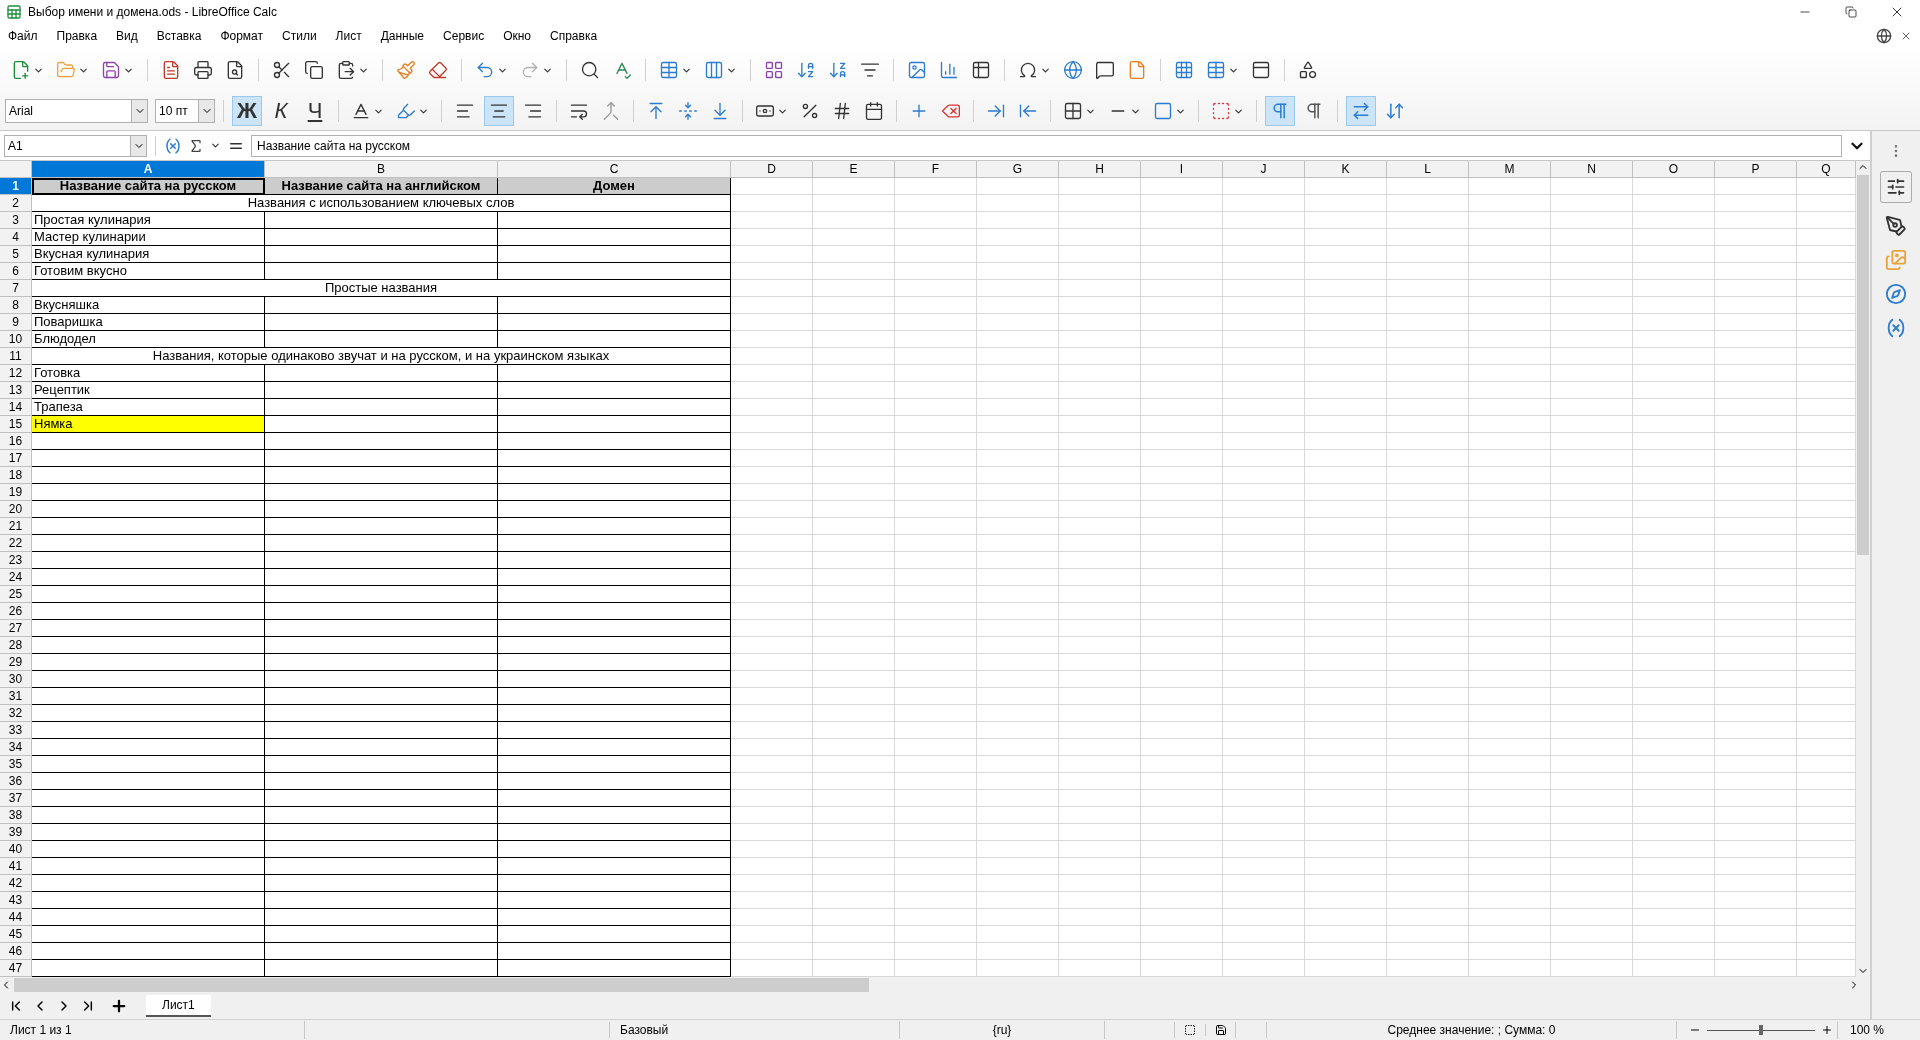 This screenshot has height=1040, width=1920. What do you see at coordinates (348, 36) in the screenshot?
I see `menu-item: Лист` at bounding box center [348, 36].